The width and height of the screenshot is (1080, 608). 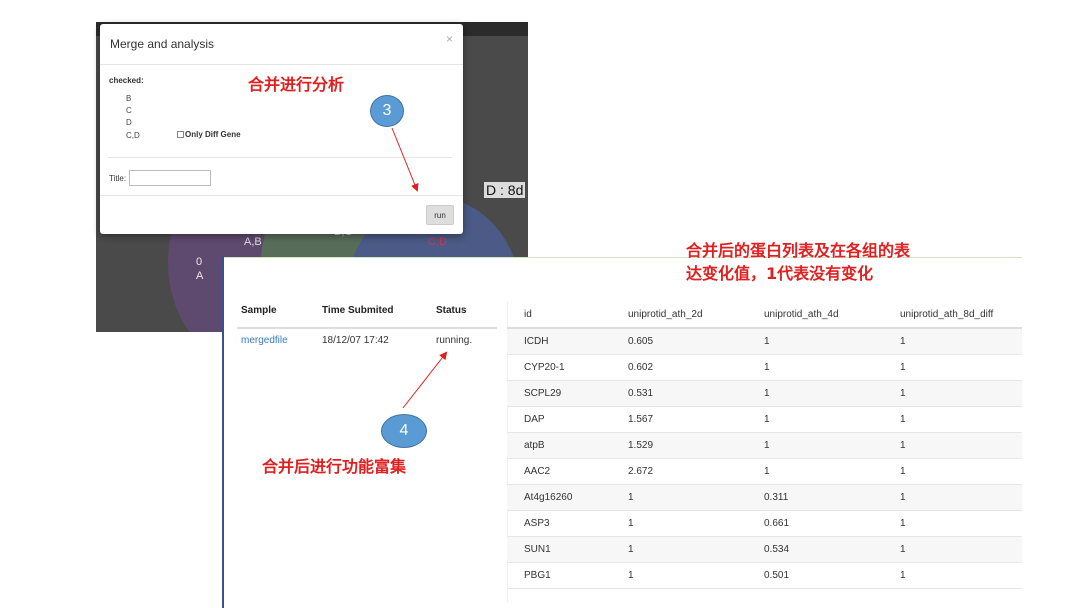 What do you see at coordinates (334, 466) in the screenshot?
I see `annotation-functional-enrichment: 合并后进行功能富集` at bounding box center [334, 466].